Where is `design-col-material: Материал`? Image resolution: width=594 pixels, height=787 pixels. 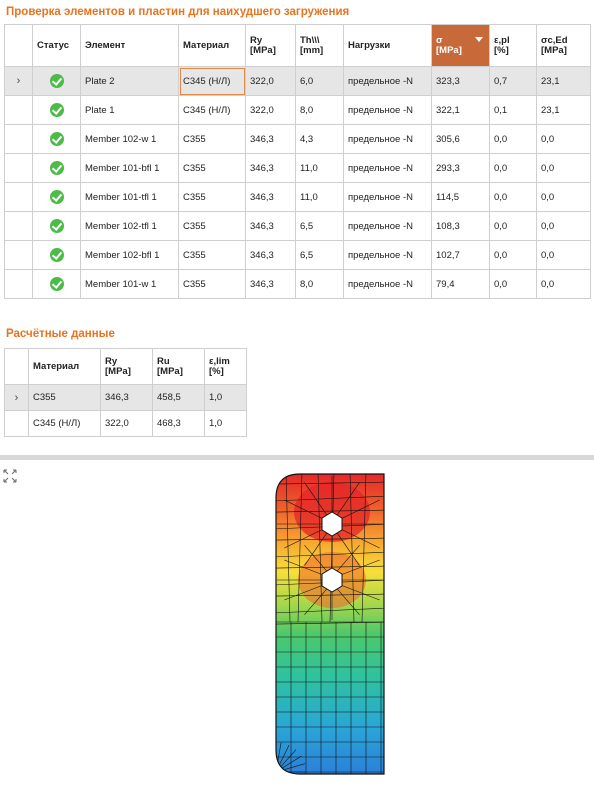 design-col-material: Материал is located at coordinates (64, 366).